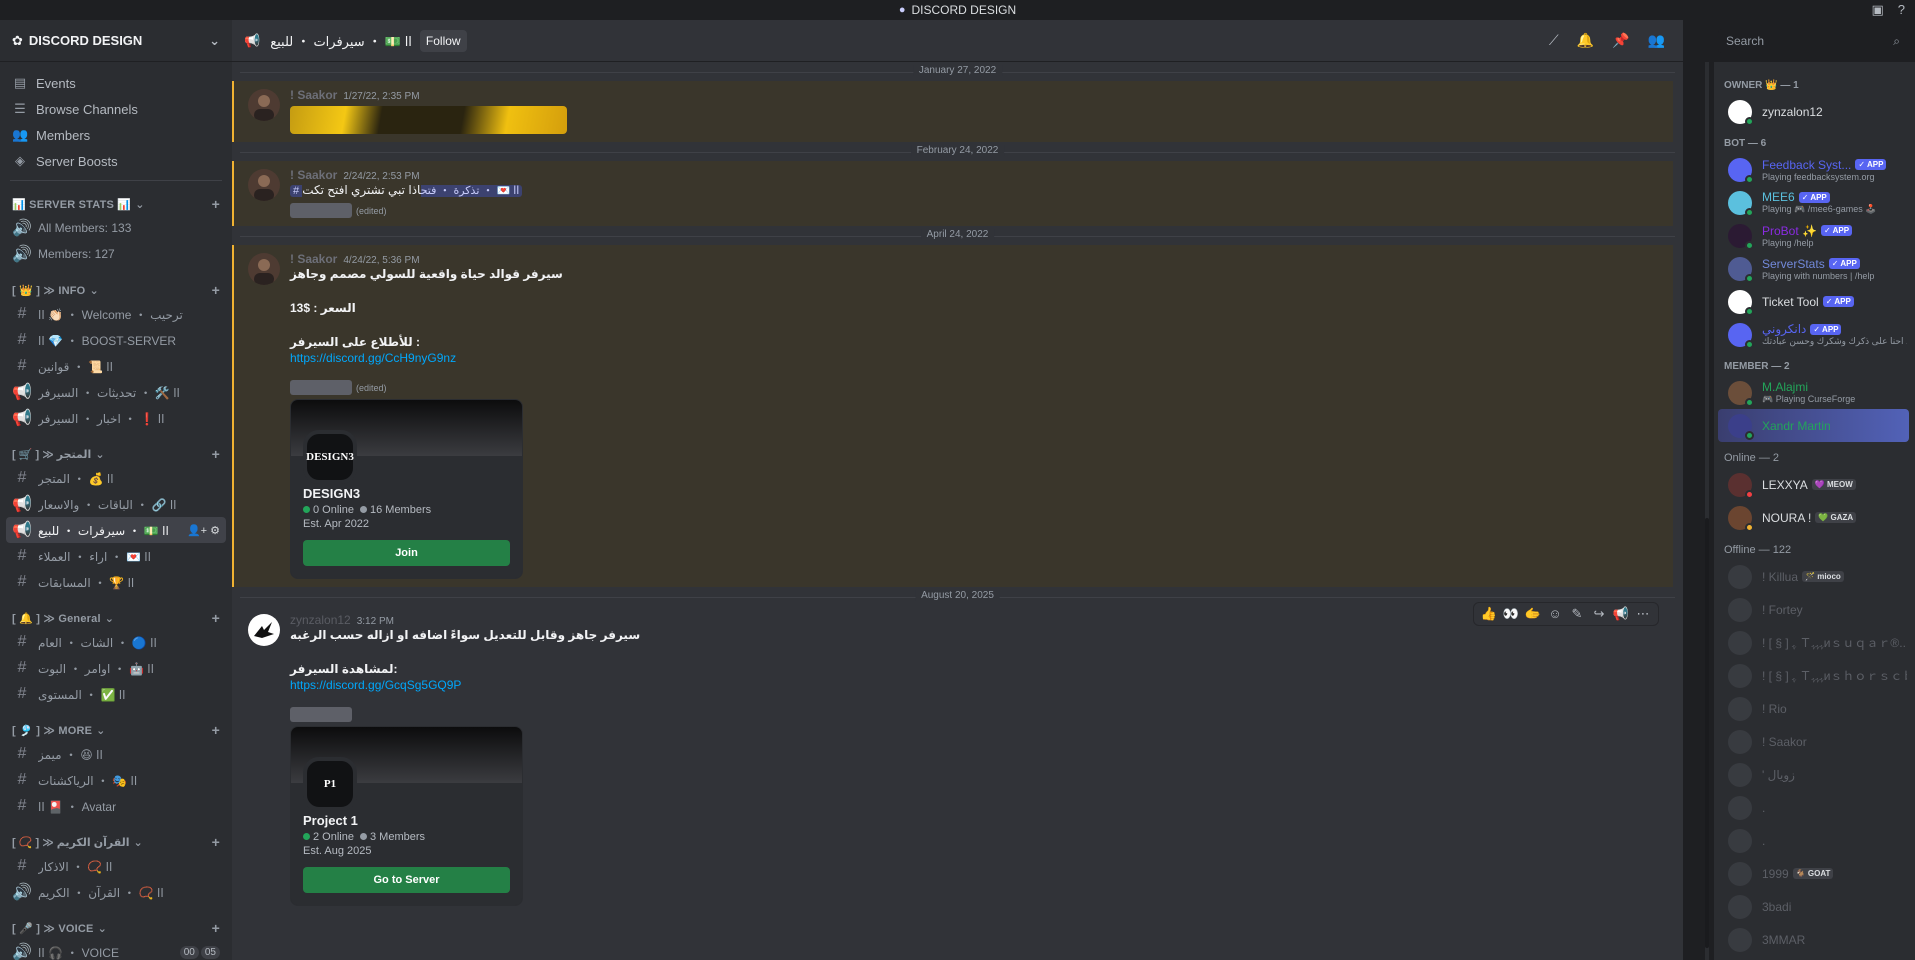 Image resolution: width=1915 pixels, height=960 pixels. What do you see at coordinates (1901, 10) in the screenshot?
I see `help-icon: ?` at bounding box center [1901, 10].